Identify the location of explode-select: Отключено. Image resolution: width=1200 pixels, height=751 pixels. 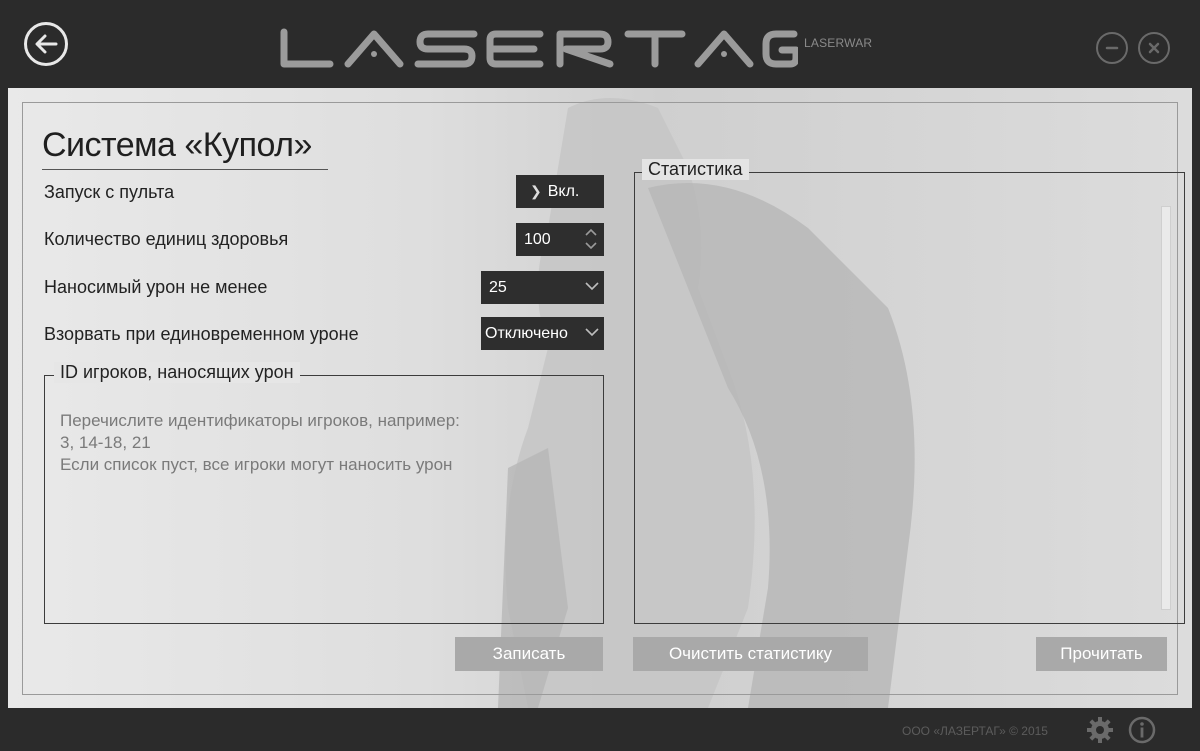
(542, 333).